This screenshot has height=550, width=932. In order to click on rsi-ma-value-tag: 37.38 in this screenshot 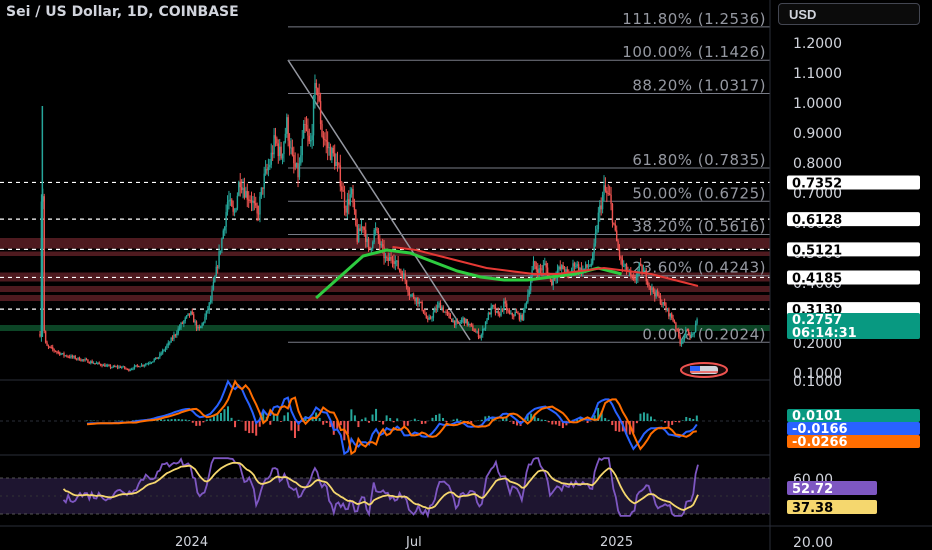, I will do `click(832, 508)`.